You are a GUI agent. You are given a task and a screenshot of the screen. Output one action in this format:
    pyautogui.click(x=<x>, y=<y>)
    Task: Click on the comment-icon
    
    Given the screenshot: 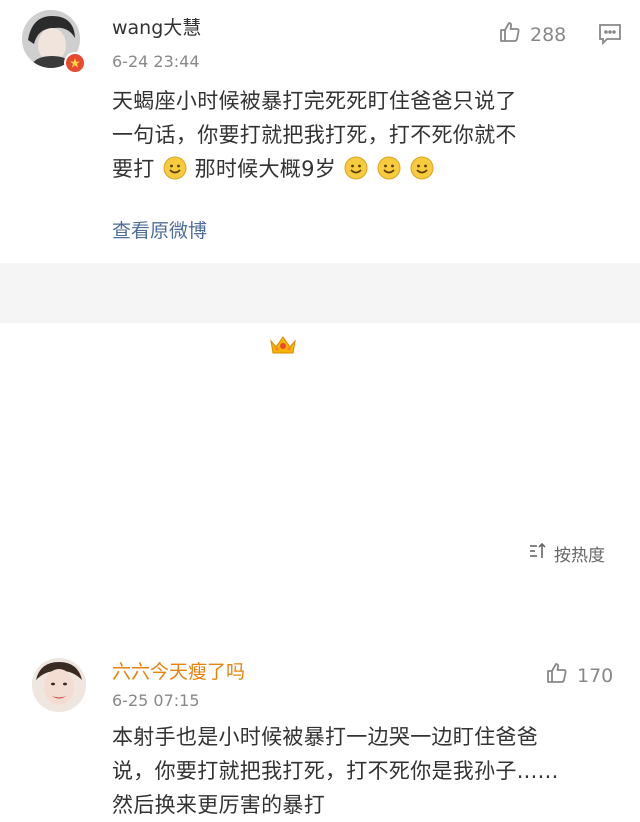 What is the action you would take?
    pyautogui.click(x=610, y=36)
    